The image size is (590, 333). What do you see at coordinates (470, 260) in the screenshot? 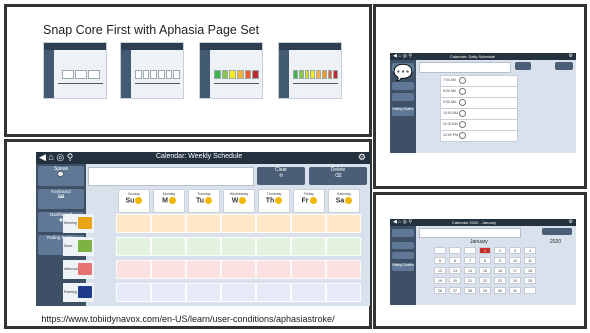
I see `calendar-day: 7` at bounding box center [470, 260].